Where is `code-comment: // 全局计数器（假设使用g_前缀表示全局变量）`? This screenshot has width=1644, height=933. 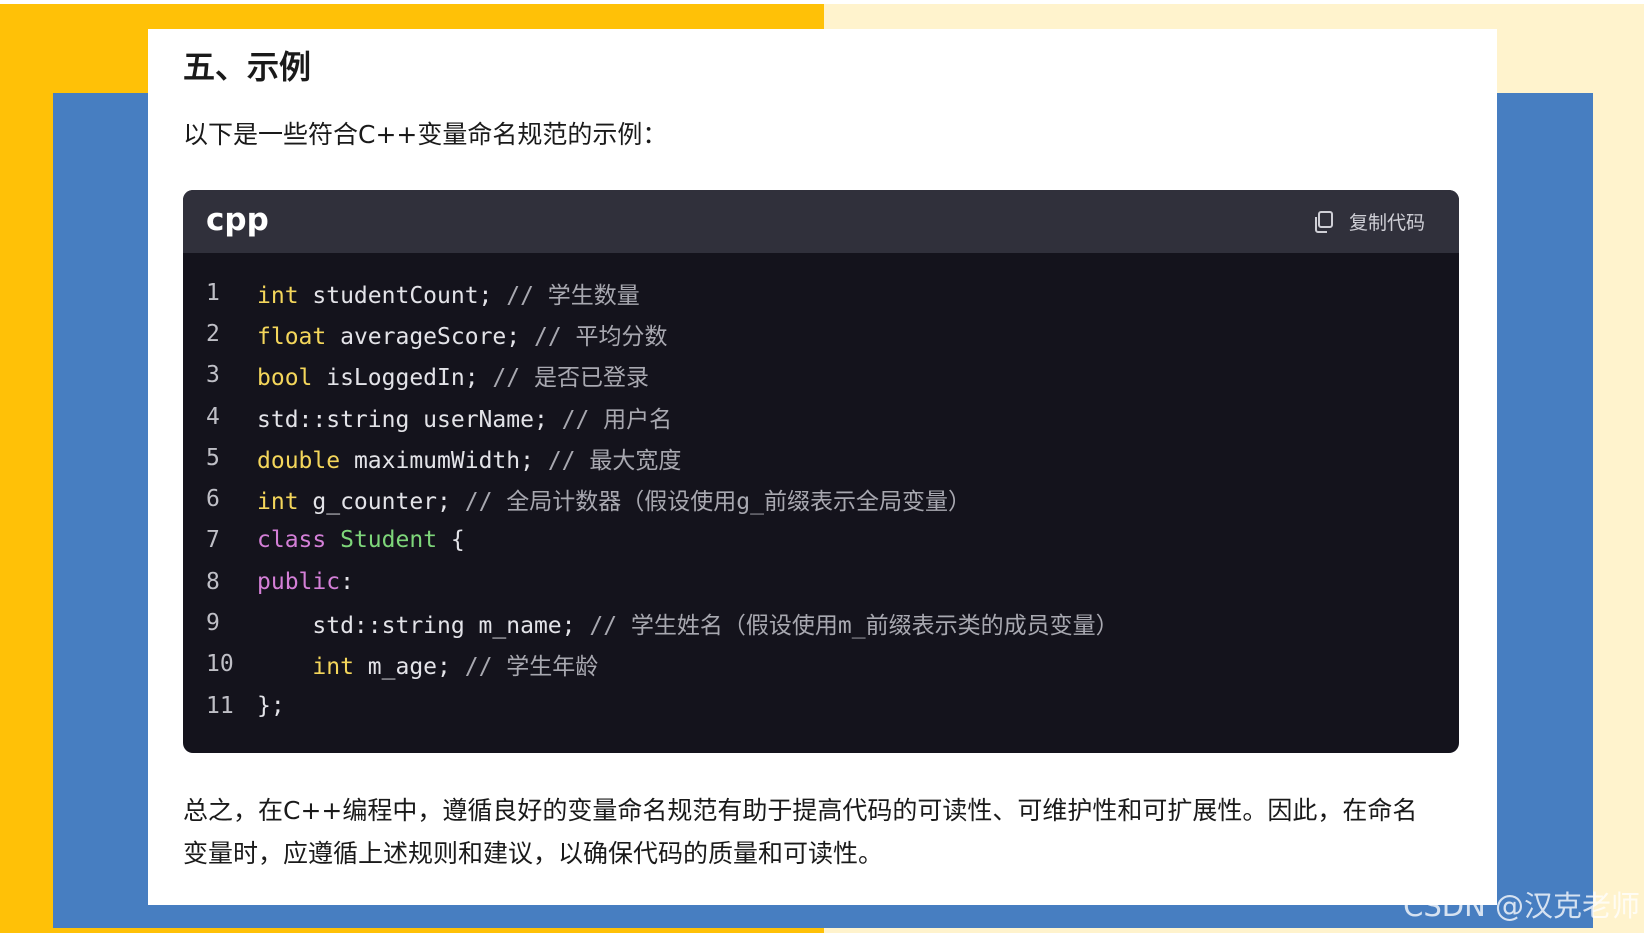
code-comment: // 全局计数器（假设使用g_前缀表示全局变量） is located at coordinates (717, 502).